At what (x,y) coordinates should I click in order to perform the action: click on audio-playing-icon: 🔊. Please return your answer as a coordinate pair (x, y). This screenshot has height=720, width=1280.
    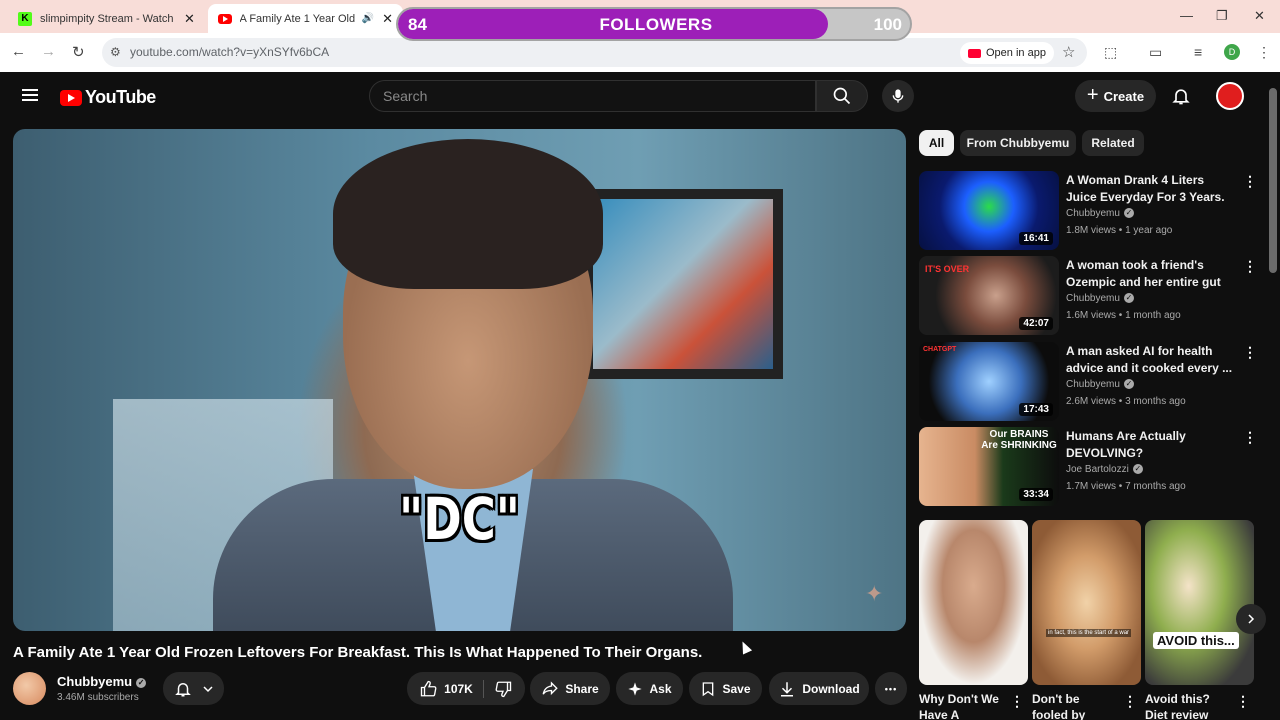
    Looking at the image, I should click on (368, 18).